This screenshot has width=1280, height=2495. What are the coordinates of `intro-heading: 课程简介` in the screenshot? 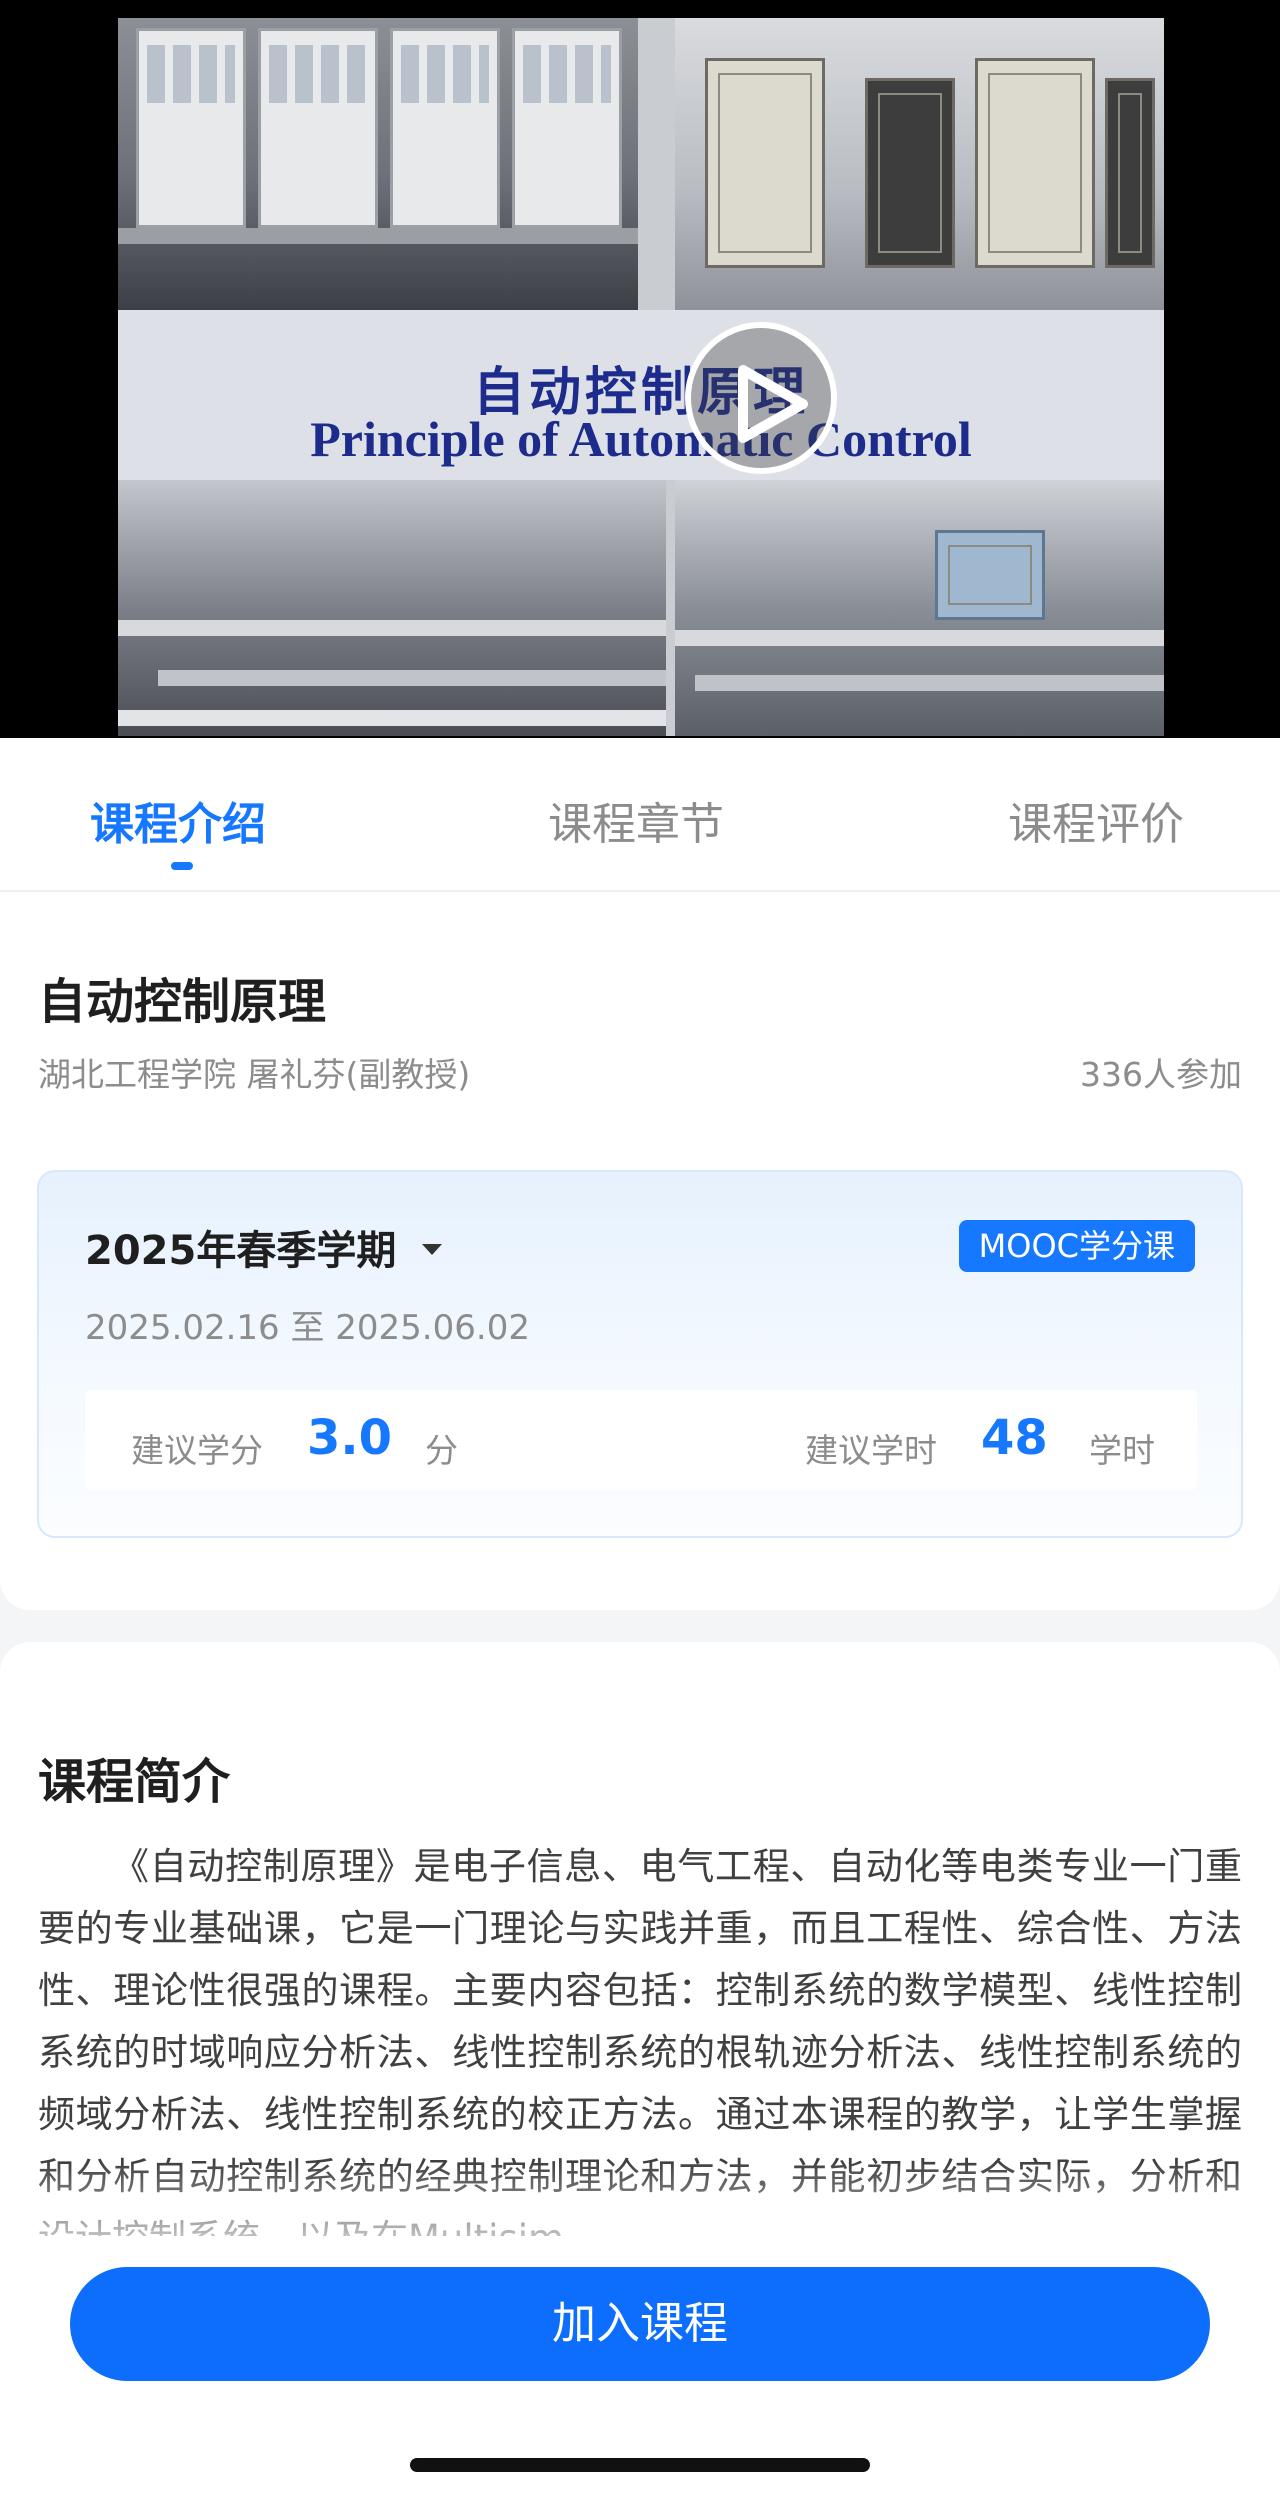 It's located at (134, 1782).